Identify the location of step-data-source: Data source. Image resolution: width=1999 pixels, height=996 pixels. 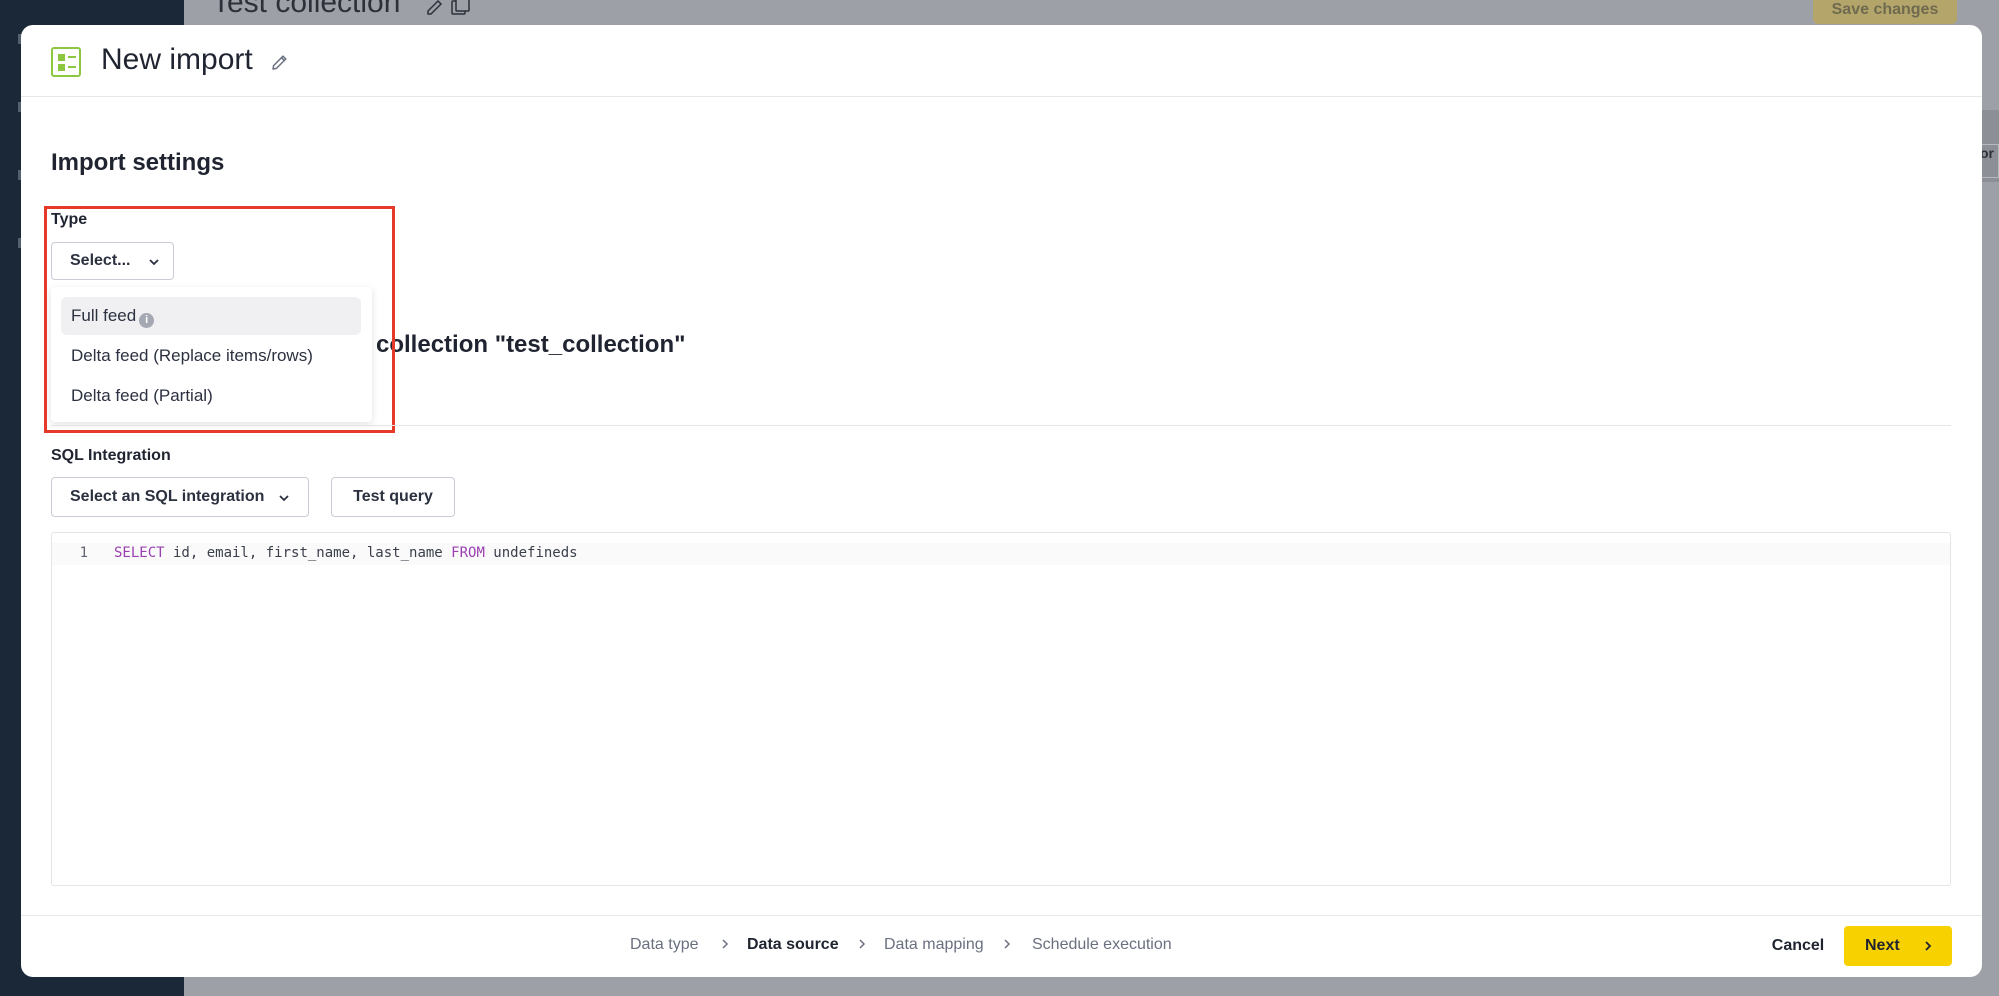
(793, 945).